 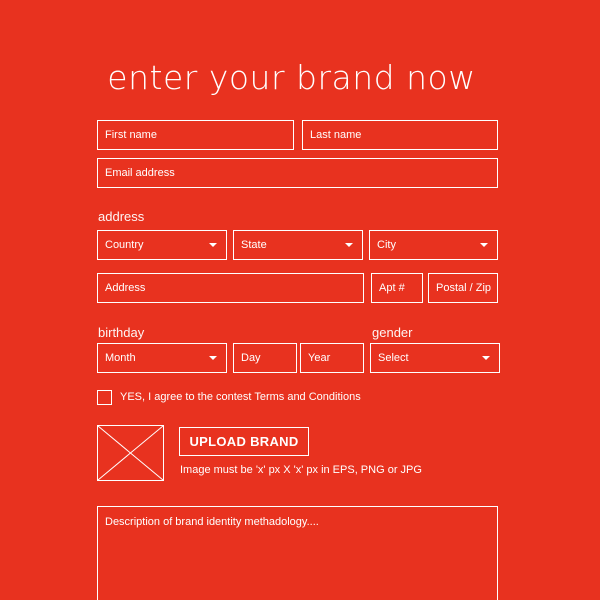 What do you see at coordinates (400, 135) in the screenshot?
I see `last-name-input: Last name` at bounding box center [400, 135].